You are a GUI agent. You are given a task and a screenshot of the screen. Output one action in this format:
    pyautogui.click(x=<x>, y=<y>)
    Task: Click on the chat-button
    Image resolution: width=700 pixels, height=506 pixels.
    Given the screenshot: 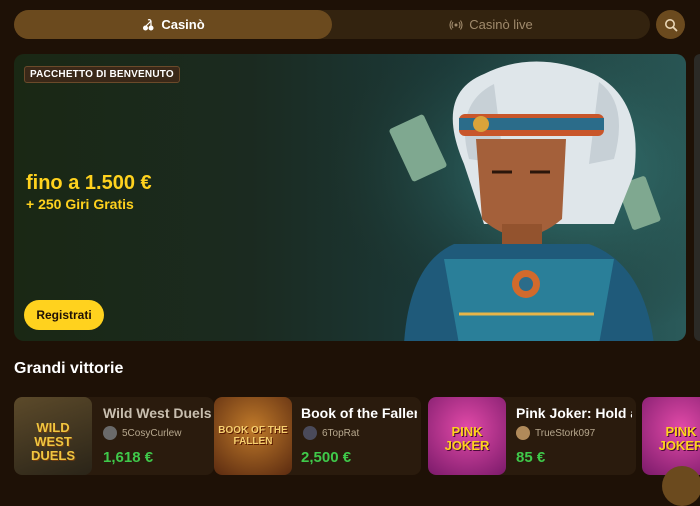 What is the action you would take?
    pyautogui.click(x=681, y=486)
    